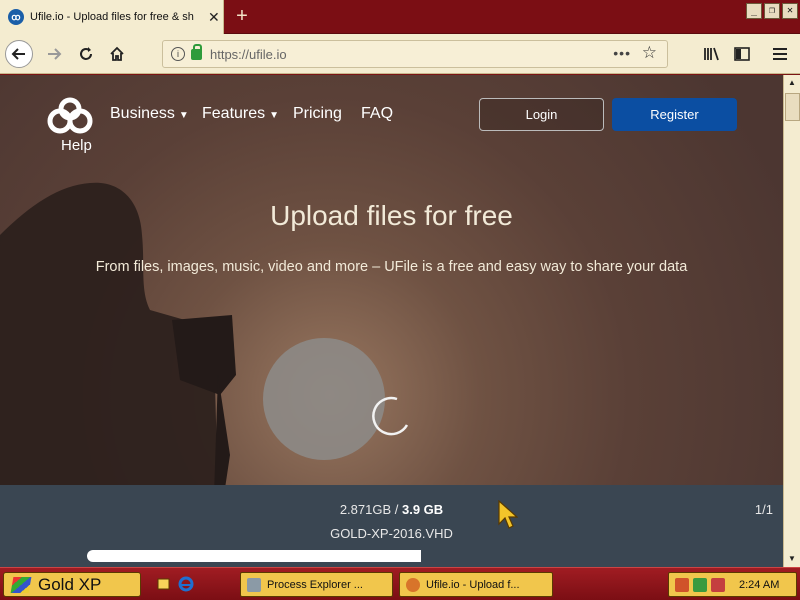 The height and width of the screenshot is (600, 800). I want to click on register-button: Register, so click(674, 114).